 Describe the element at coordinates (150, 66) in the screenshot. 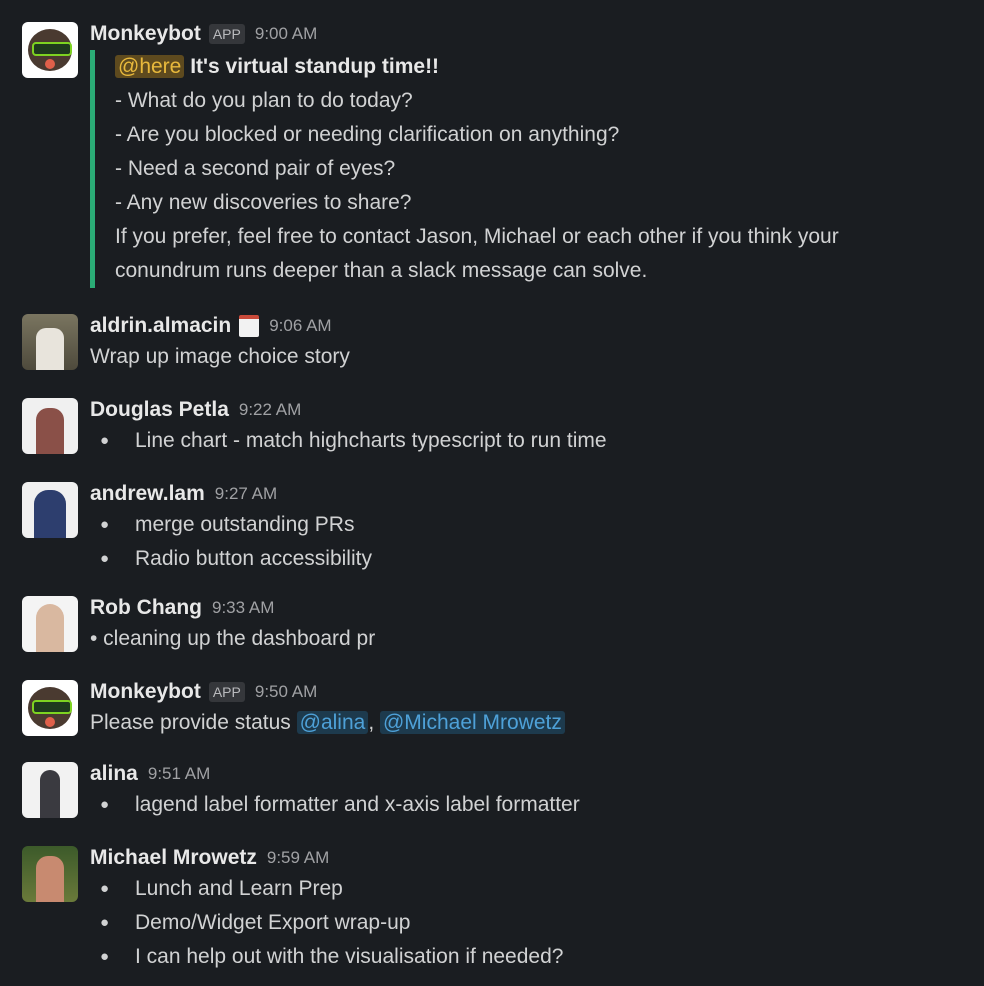

I see `here-mention: @here` at that location.